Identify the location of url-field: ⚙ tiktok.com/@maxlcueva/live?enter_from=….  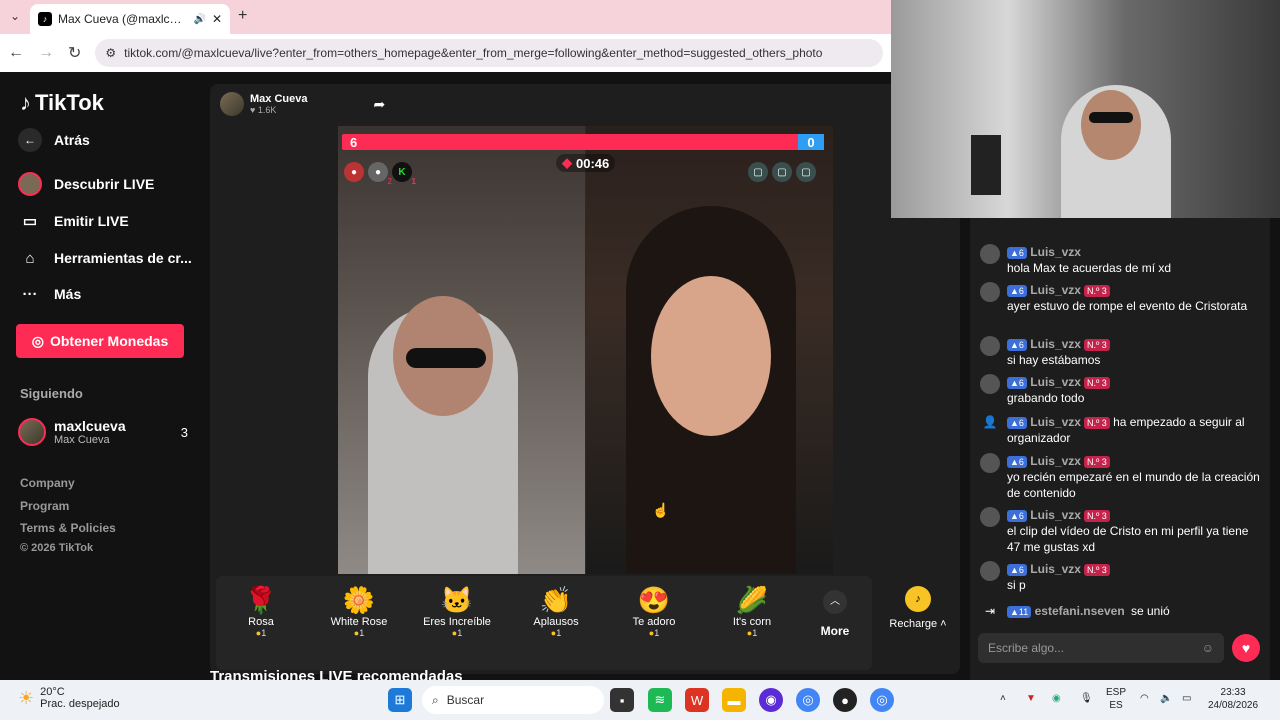
(489, 53).